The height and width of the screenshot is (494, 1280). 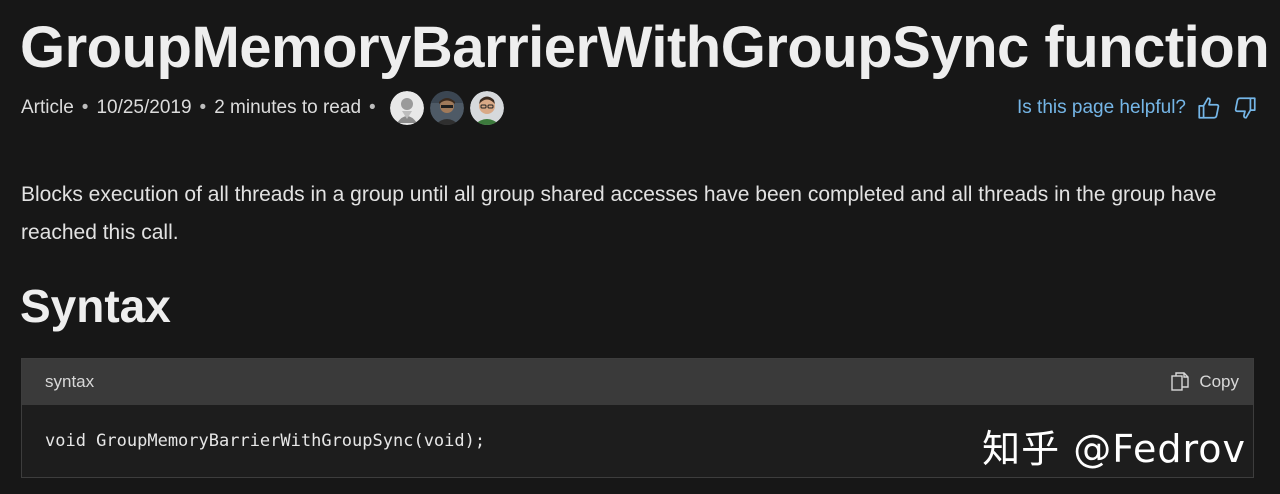 What do you see at coordinates (1180, 381) in the screenshot?
I see `copy-icon` at bounding box center [1180, 381].